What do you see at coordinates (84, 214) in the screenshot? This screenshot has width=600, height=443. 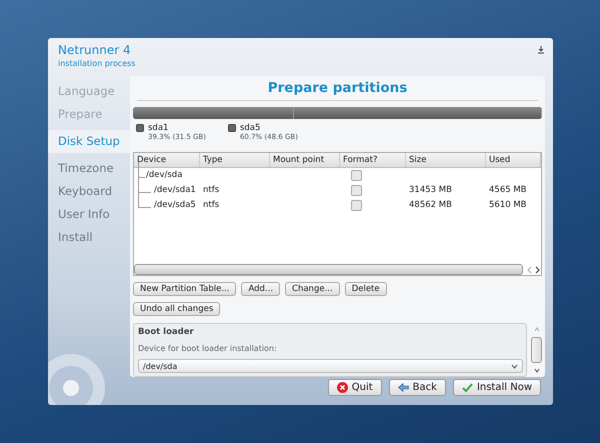 I see `step-item: User Info` at bounding box center [84, 214].